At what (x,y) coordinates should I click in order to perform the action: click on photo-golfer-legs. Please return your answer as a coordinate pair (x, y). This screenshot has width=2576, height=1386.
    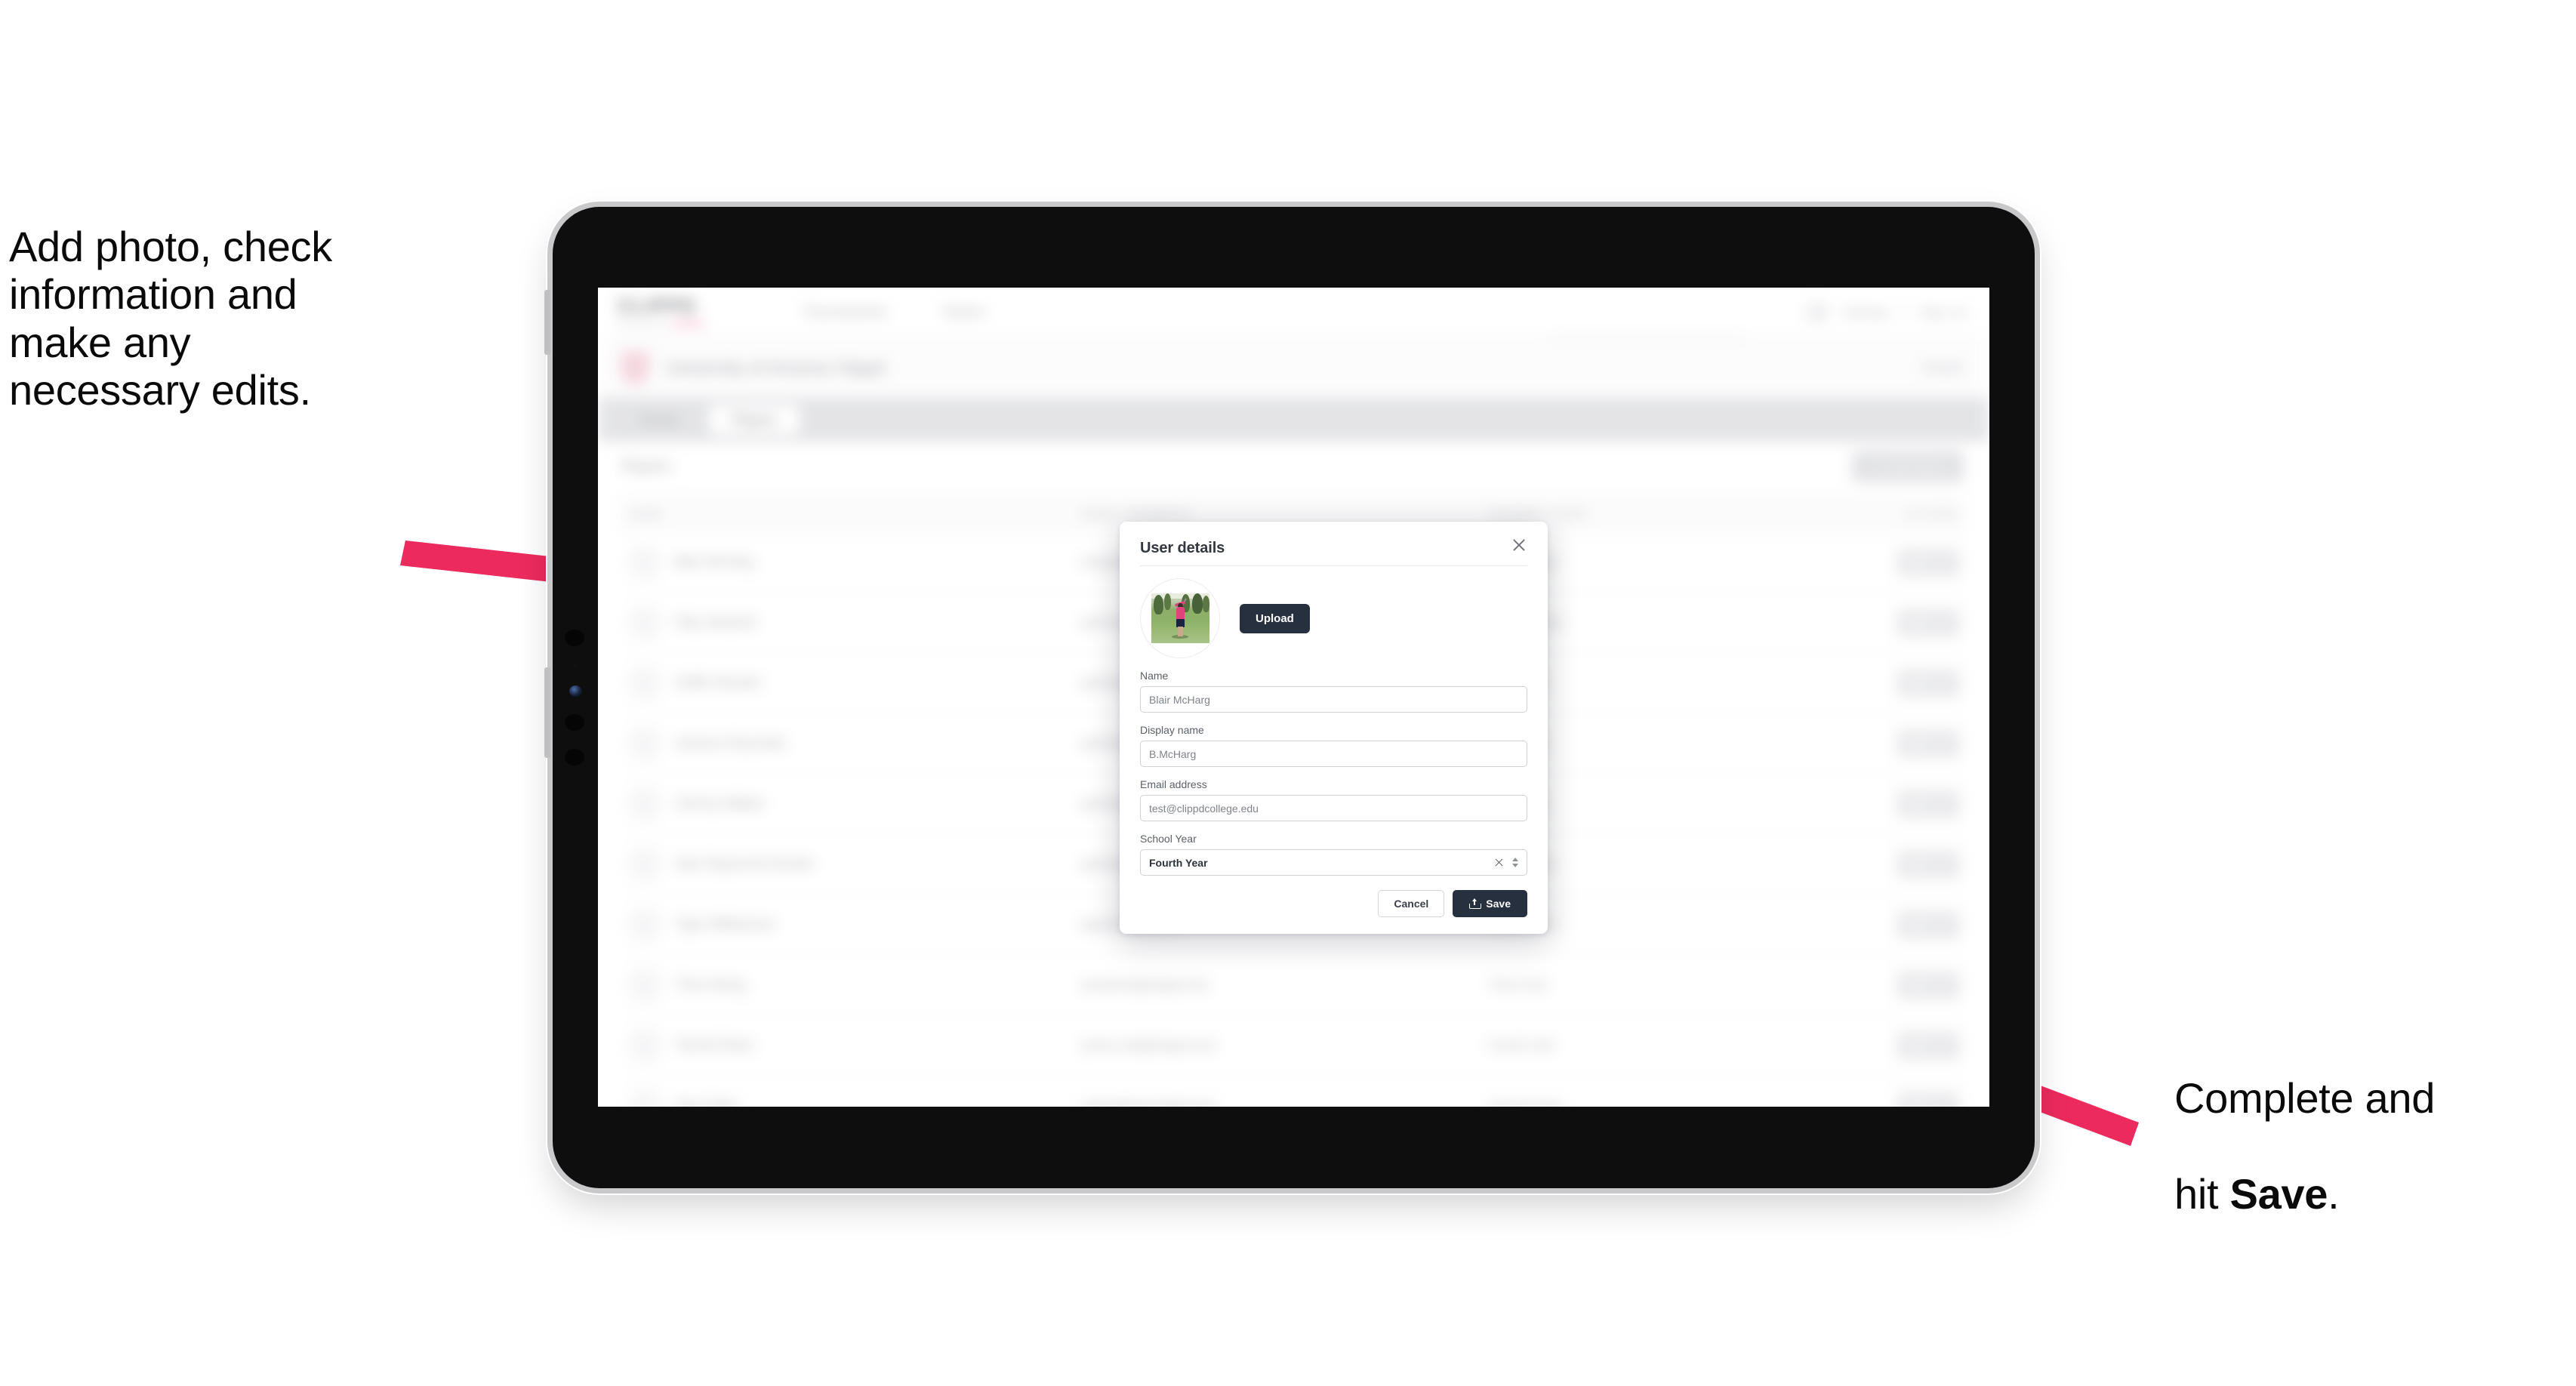
    Looking at the image, I should click on (1180, 631).